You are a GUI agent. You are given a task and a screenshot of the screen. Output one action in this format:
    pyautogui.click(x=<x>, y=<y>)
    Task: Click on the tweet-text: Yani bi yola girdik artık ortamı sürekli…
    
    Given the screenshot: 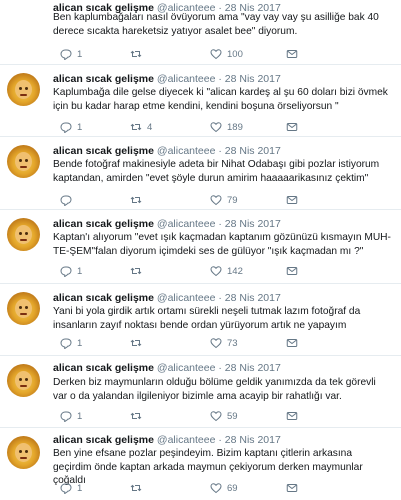 What is the action you would take?
    pyautogui.click(x=207, y=318)
    